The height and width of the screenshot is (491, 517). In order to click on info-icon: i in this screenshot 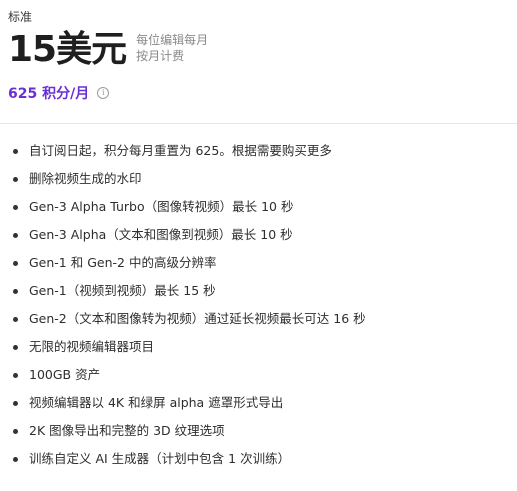, I will do `click(103, 93)`.